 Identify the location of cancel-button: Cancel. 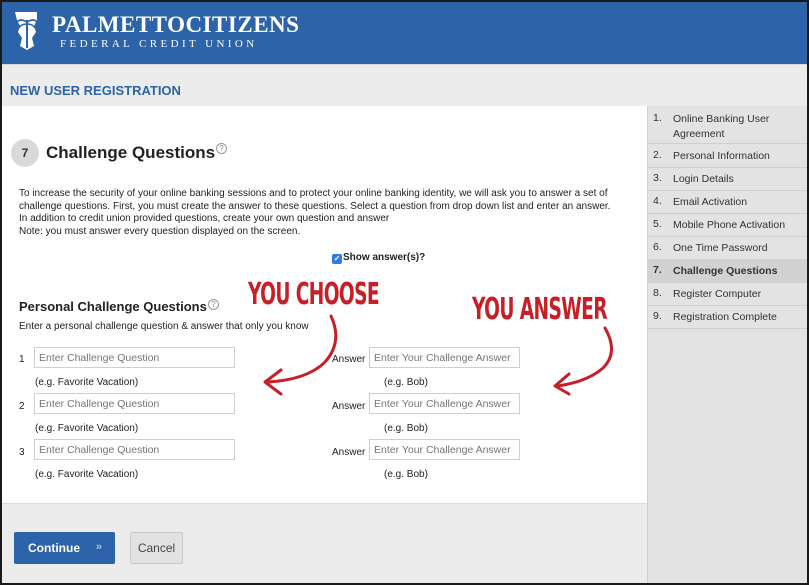
(156, 548).